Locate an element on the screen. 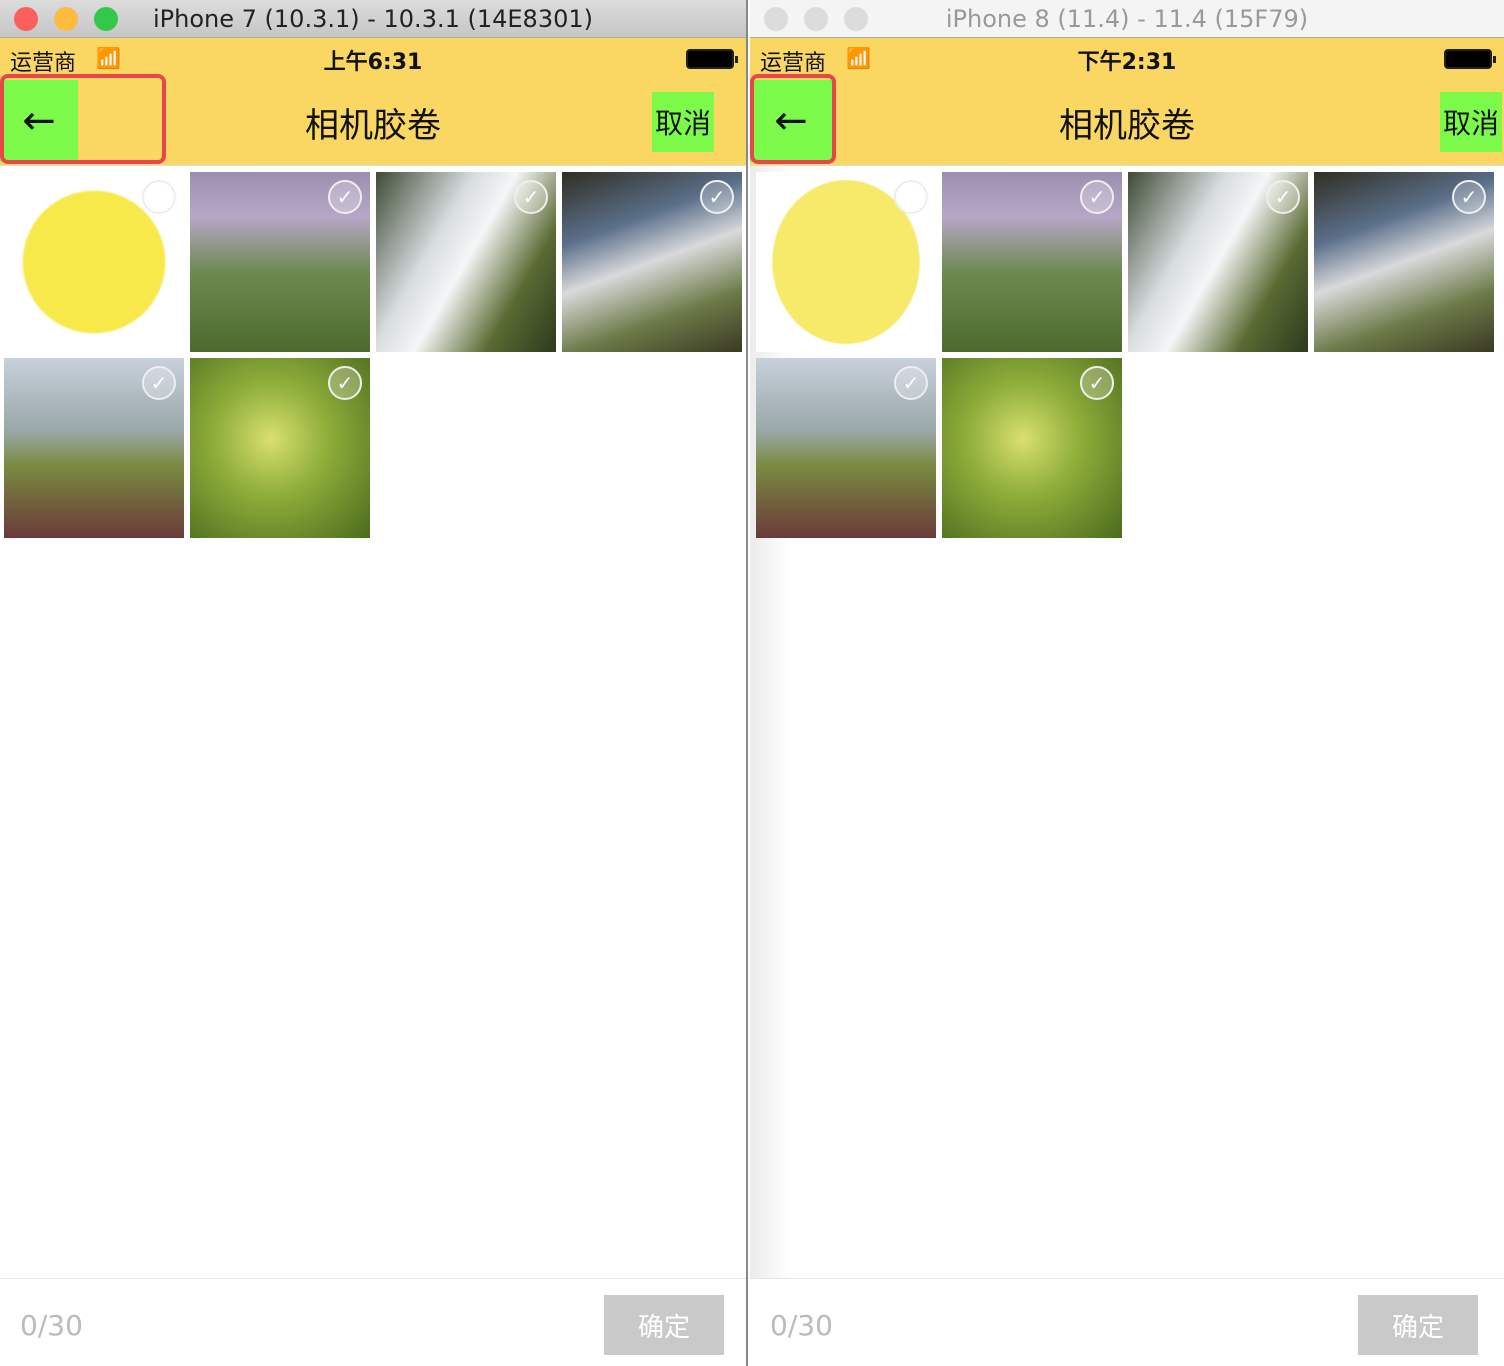 The width and height of the screenshot is (1504, 1366). status-bar: 运营商 📶 上午6:31 is located at coordinates (373, 58).